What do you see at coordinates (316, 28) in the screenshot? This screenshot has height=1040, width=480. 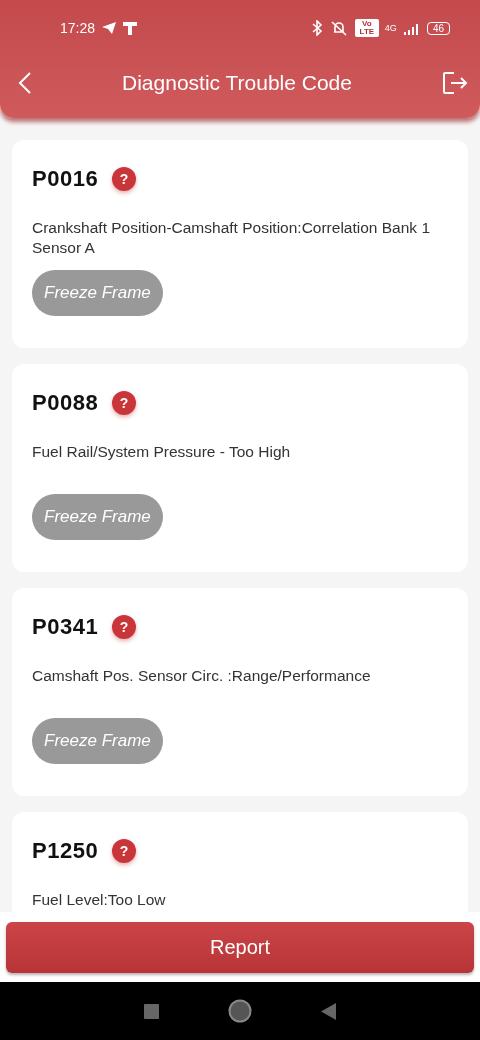 I see `bluetooth-icon` at bounding box center [316, 28].